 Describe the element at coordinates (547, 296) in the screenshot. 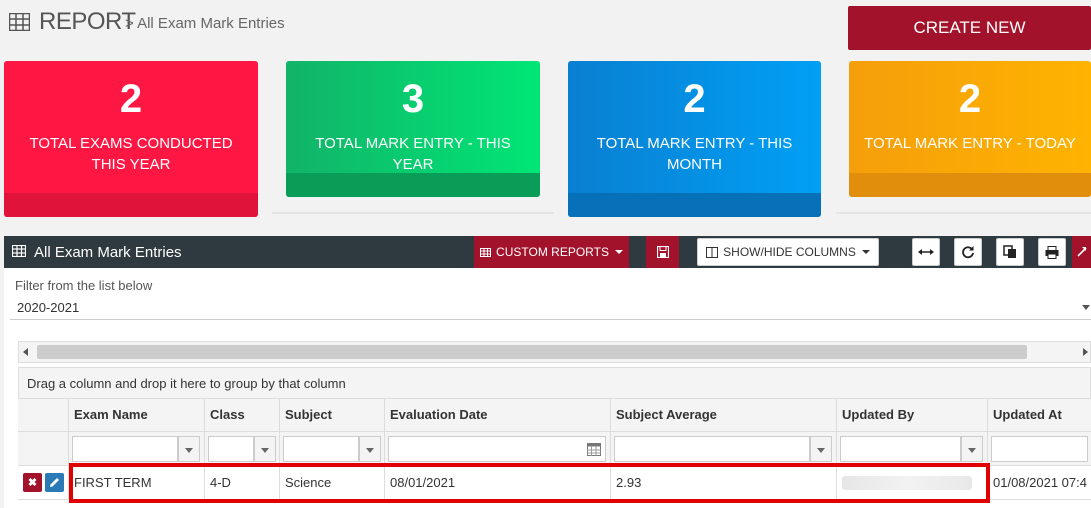

I see `filter-section: Filter from the list below 2020-2021` at that location.